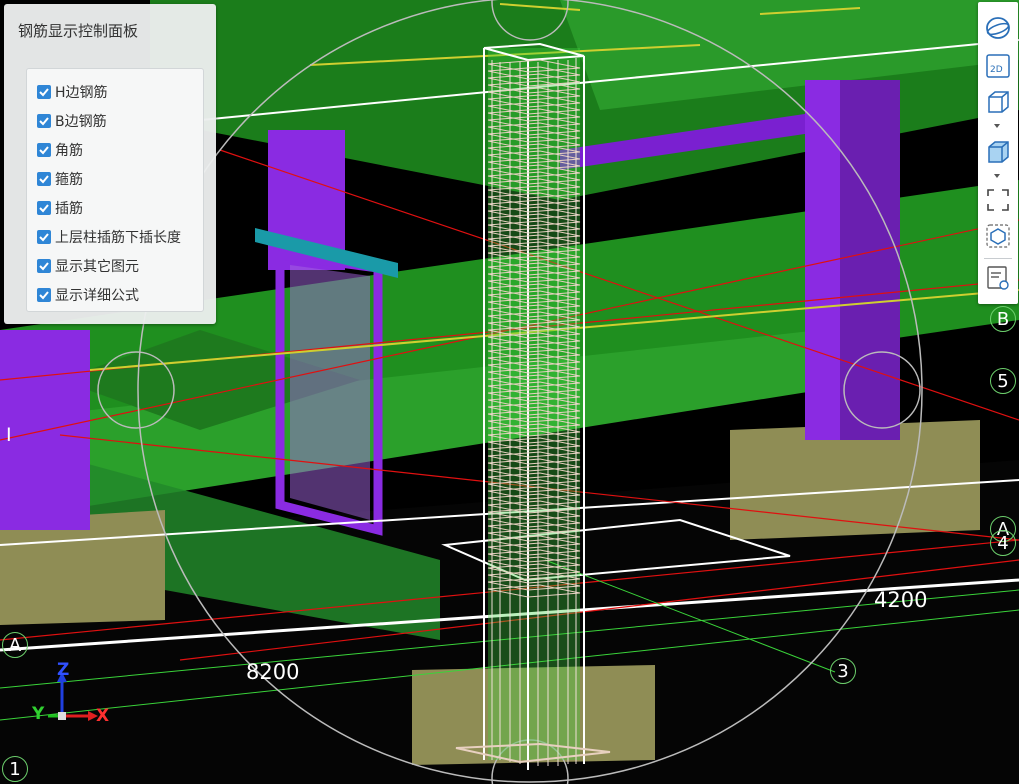 This screenshot has height=784, width=1019. I want to click on option-label: 上层柱插筋下插长度, so click(118, 237).